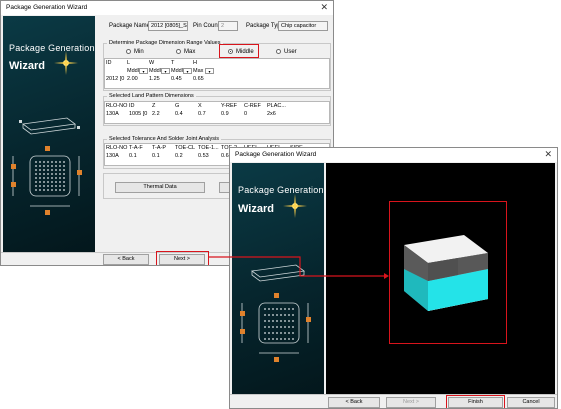 This screenshot has height=409, width=561. What do you see at coordinates (136, 148) in the screenshot?
I see `col-taf: T-A-F` at bounding box center [136, 148].